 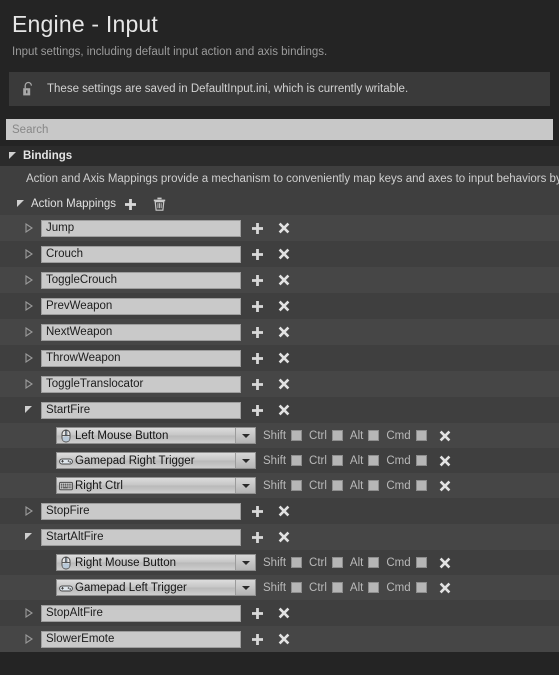 What do you see at coordinates (159, 204) in the screenshot?
I see `delete-all-action-mappings-trash-icon` at bounding box center [159, 204].